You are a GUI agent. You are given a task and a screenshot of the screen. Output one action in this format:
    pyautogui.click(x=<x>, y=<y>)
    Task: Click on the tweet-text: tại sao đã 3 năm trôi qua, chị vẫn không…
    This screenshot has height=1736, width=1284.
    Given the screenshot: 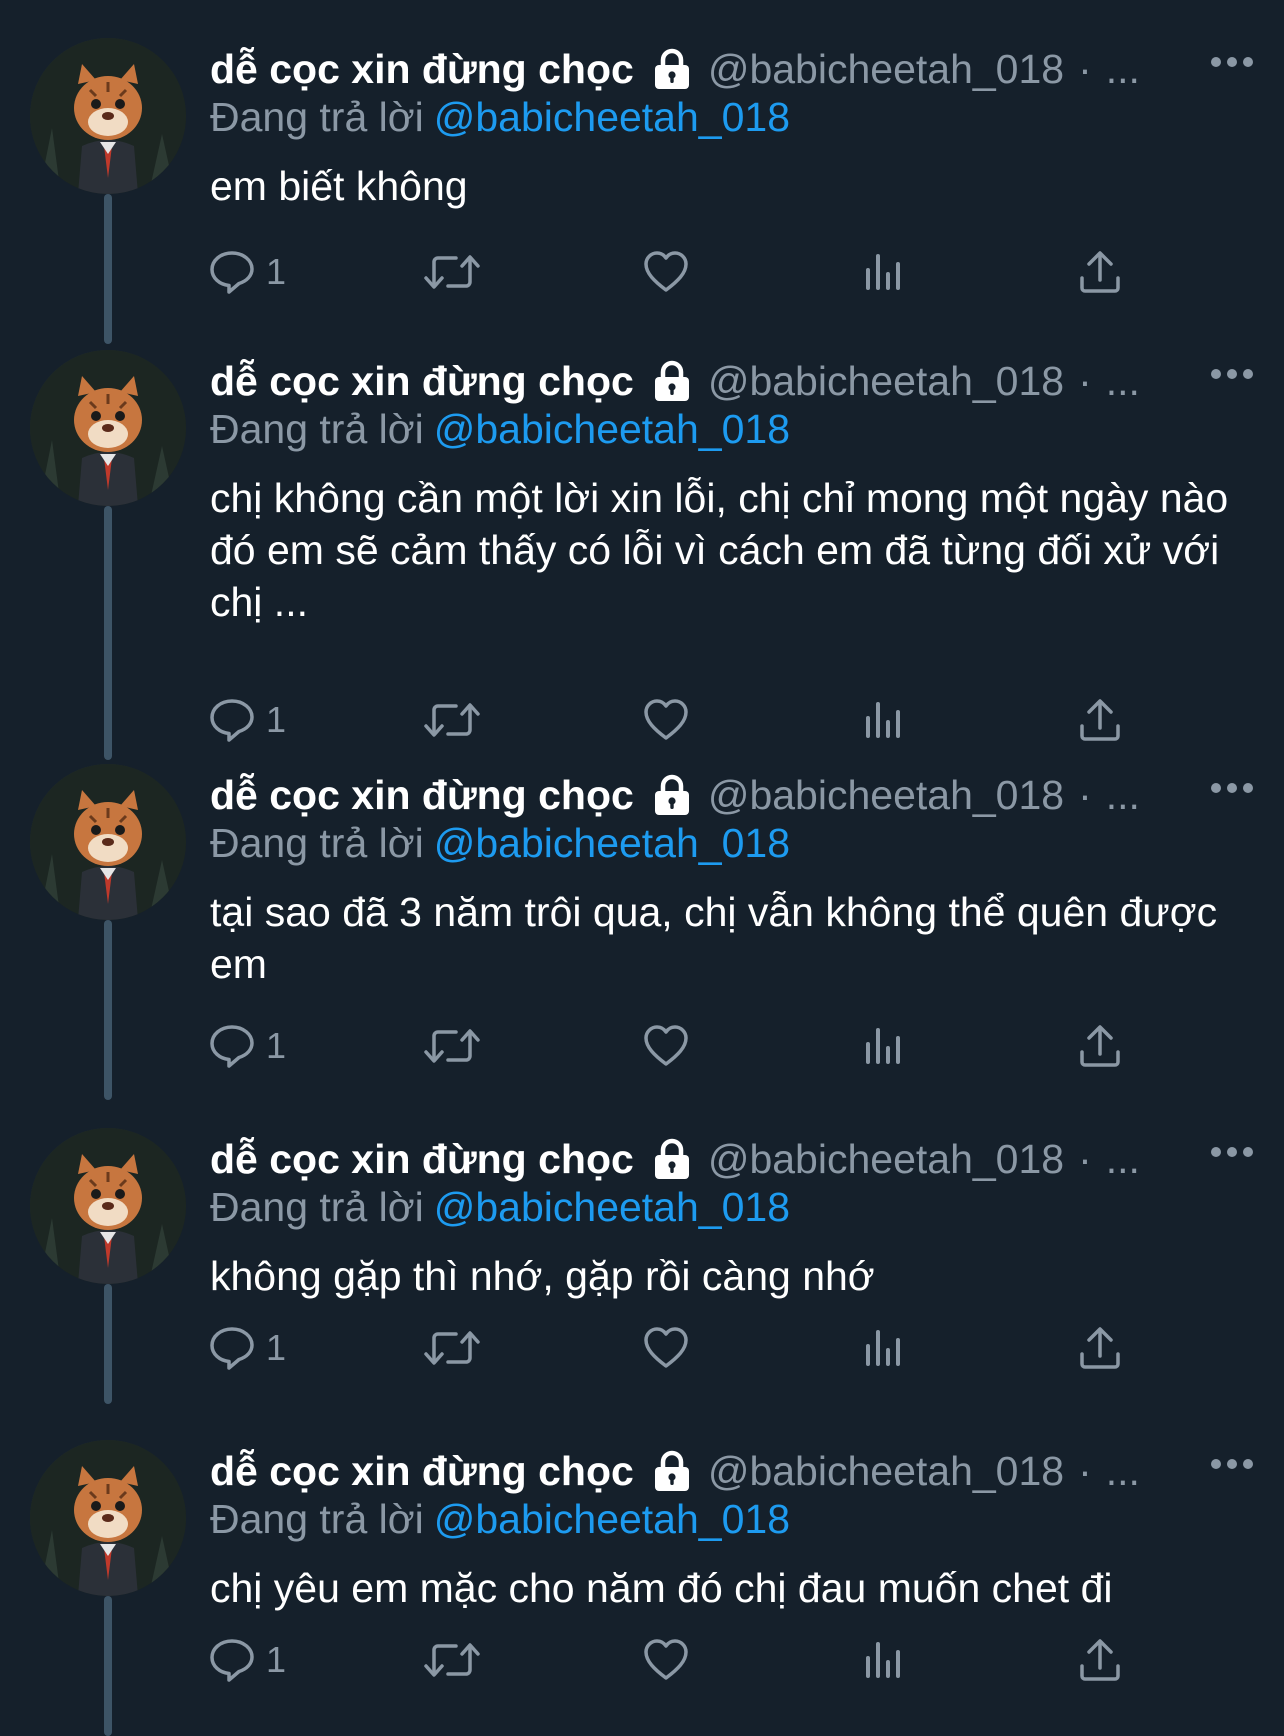 What is the action you would take?
    pyautogui.click(x=714, y=938)
    